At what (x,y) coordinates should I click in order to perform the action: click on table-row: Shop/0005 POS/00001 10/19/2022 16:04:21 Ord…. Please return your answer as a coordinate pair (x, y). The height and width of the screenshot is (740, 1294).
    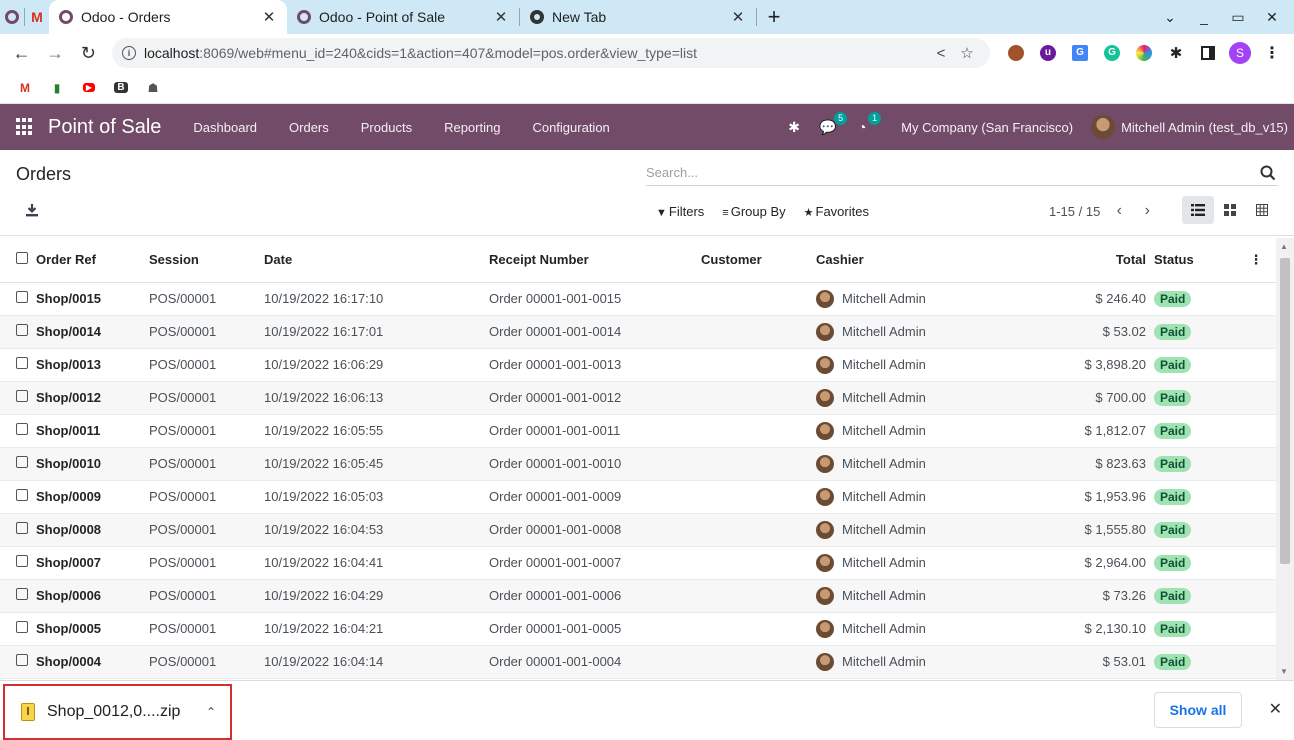
    Looking at the image, I should click on (638, 629).